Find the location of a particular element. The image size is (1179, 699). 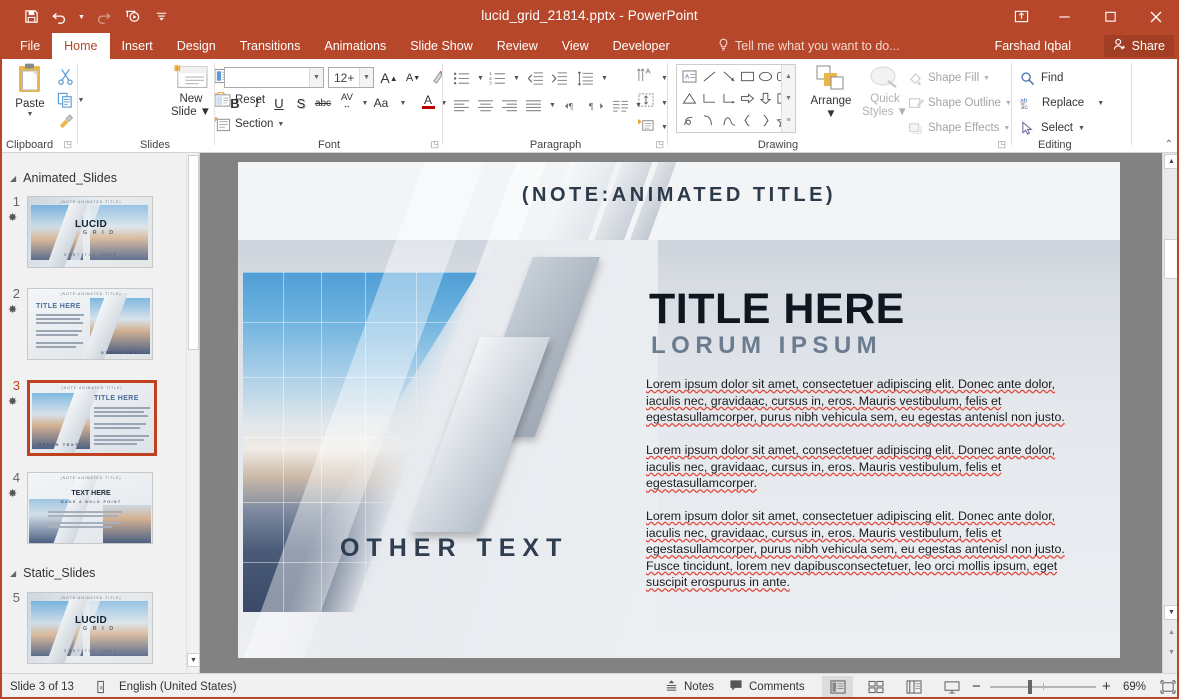

line-spacing-dropdown-icon: ▼ is located at coordinates (604, 78).